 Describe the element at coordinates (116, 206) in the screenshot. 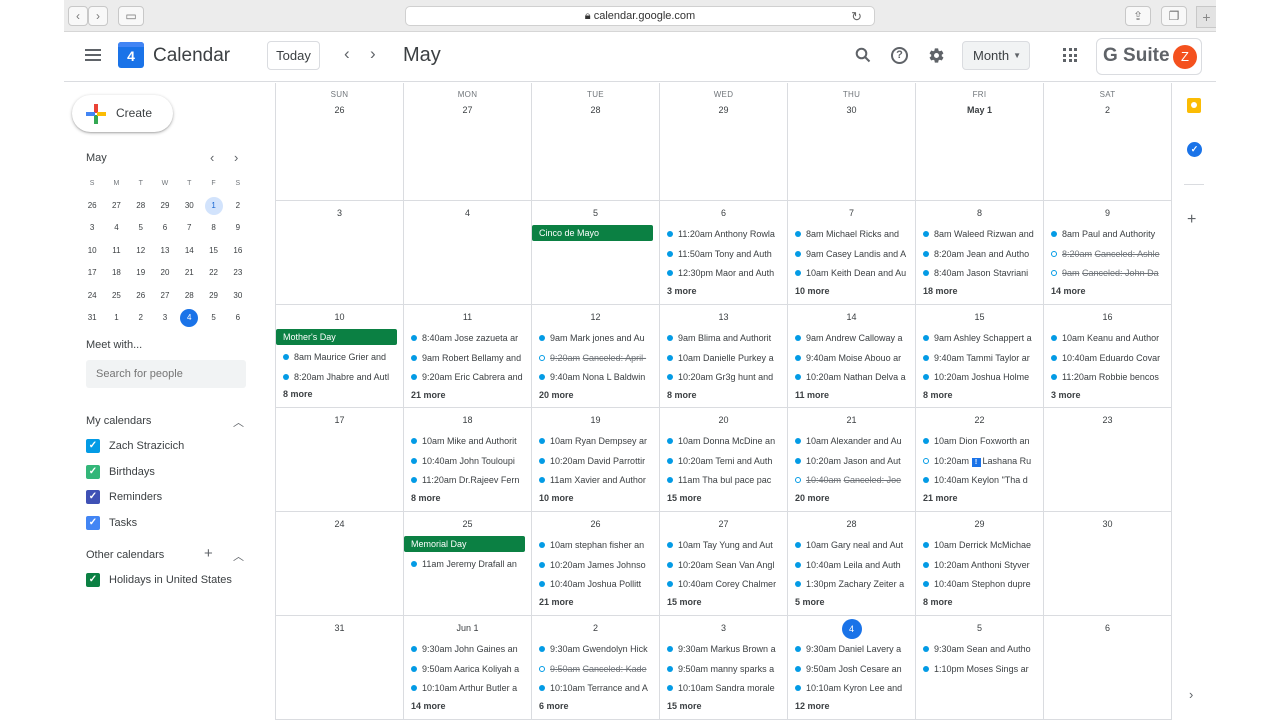

I see `mini-day: 27` at that location.